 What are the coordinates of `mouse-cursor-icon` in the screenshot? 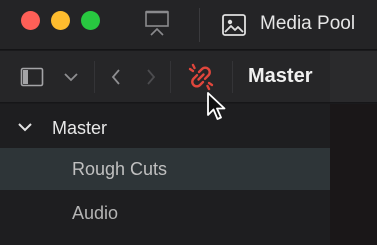 It's located at (216, 106).